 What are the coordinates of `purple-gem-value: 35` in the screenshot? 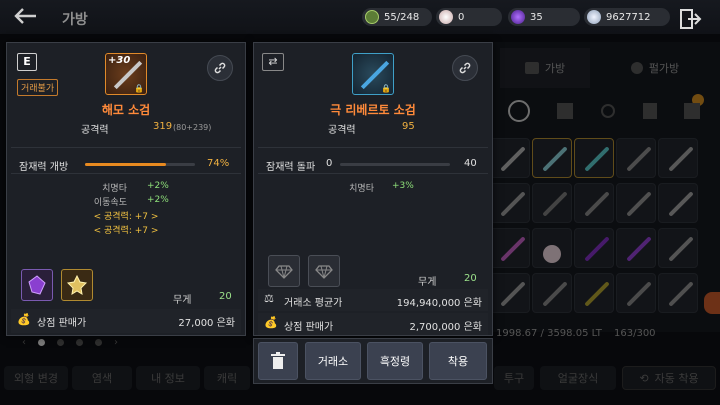 It's located at (536, 17).